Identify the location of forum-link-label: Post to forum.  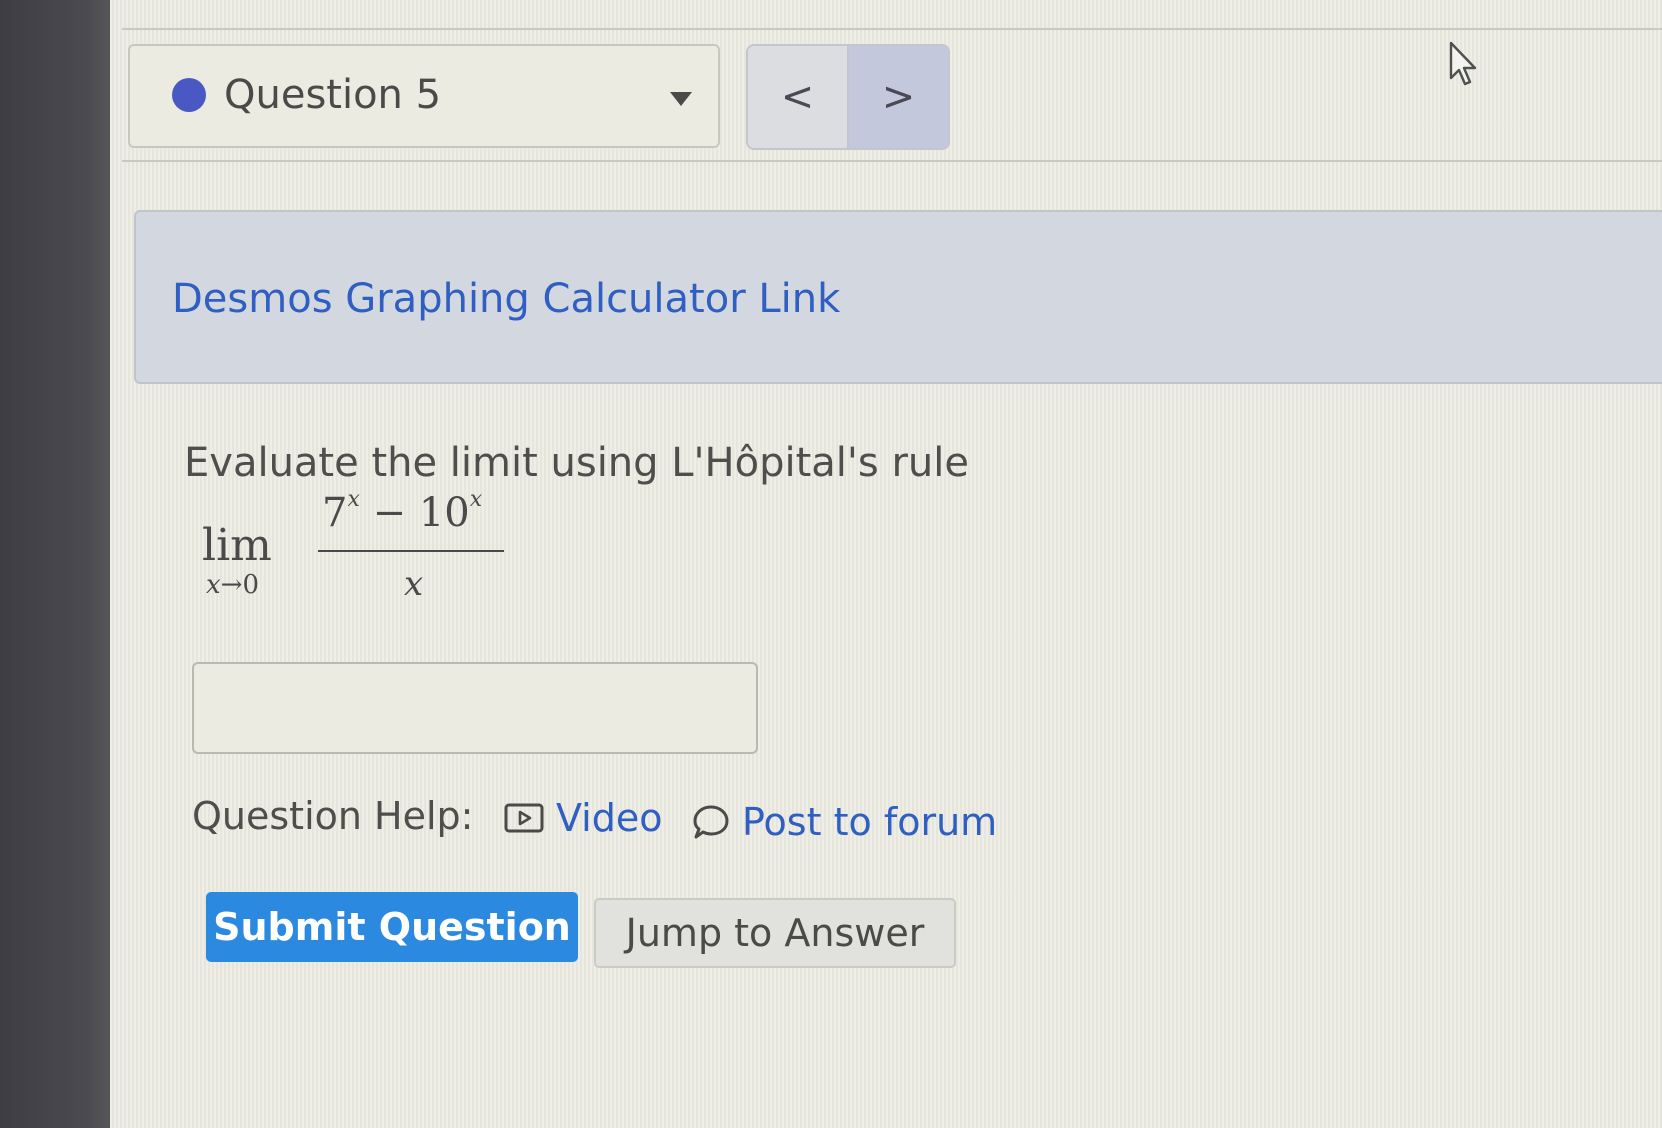
(870, 822).